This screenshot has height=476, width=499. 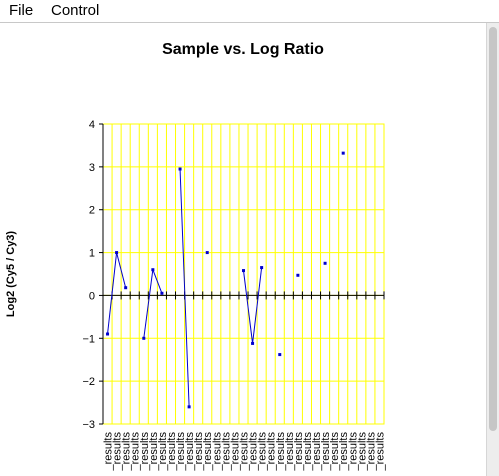 I want to click on y-tick-label: 4, so click(x=92, y=125).